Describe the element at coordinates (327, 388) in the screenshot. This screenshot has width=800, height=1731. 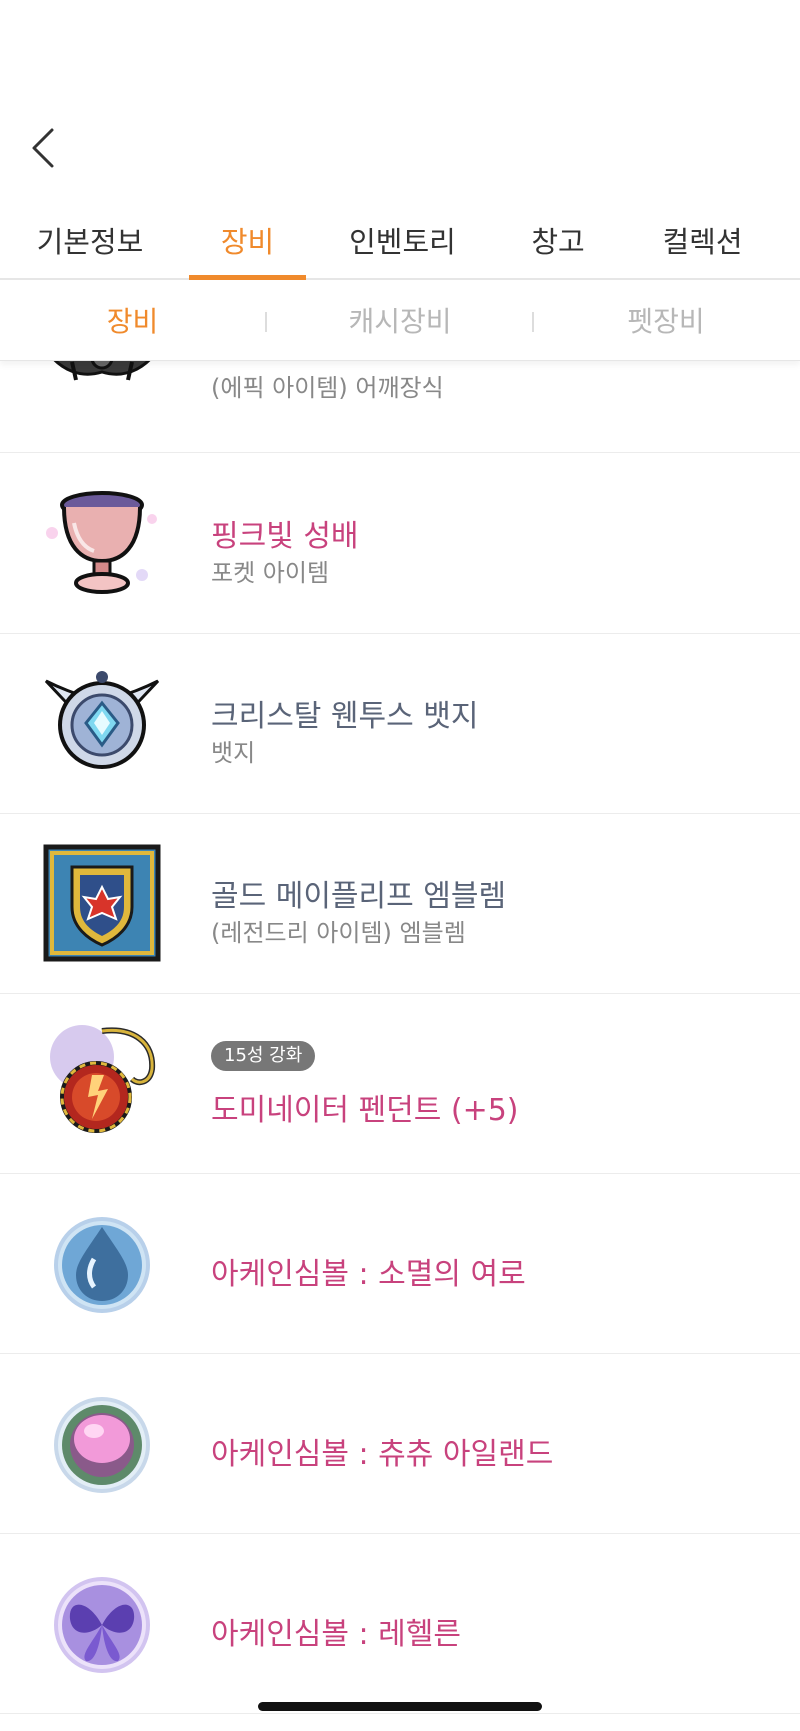
I see `item-type: (에픽 아이템) 어깨장식` at that location.